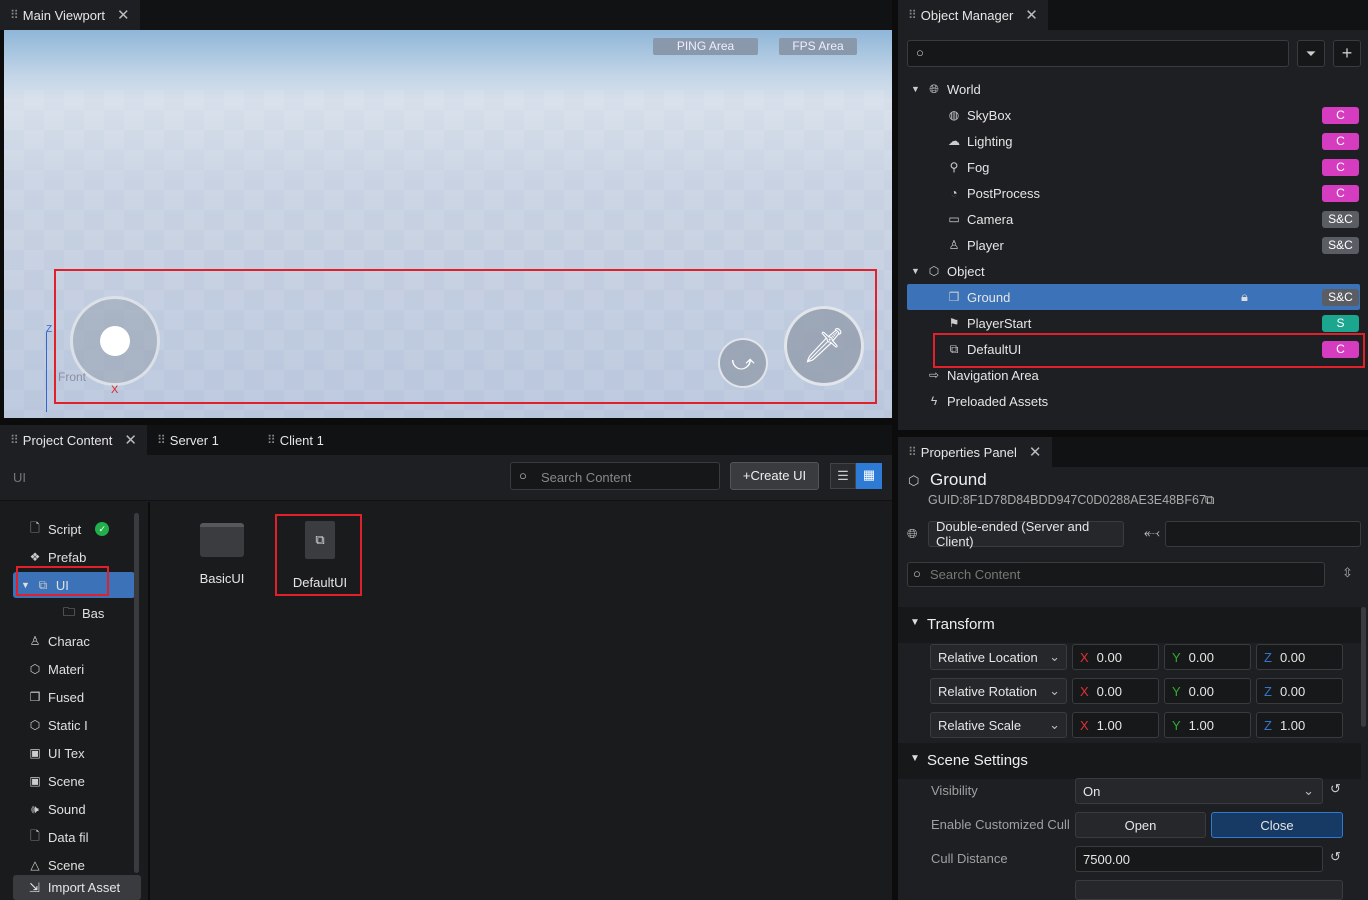 Image resolution: width=1368 pixels, height=900 pixels. What do you see at coordinates (78, 529) in the screenshot?
I see `sidebar-item: 🗋︎ Script ✓` at bounding box center [78, 529].